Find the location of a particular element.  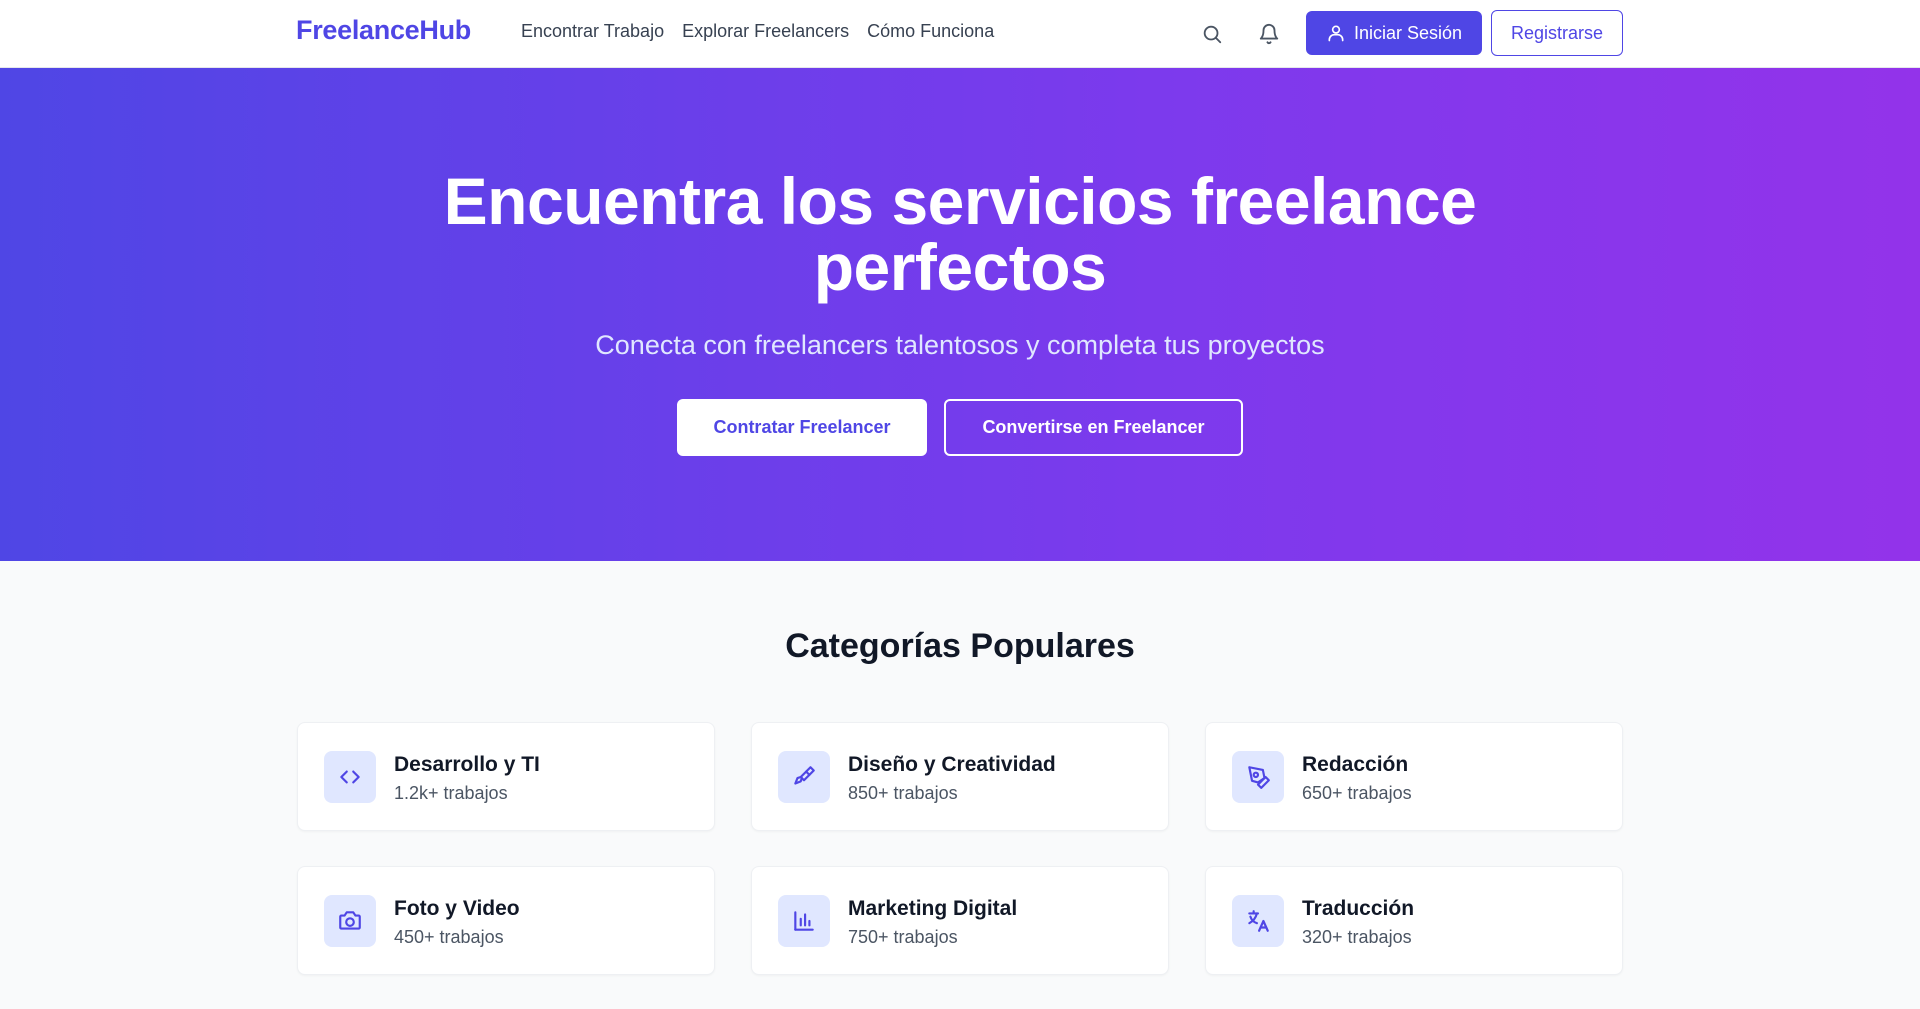

category-count: 650+ trabajos is located at coordinates (1357, 793).